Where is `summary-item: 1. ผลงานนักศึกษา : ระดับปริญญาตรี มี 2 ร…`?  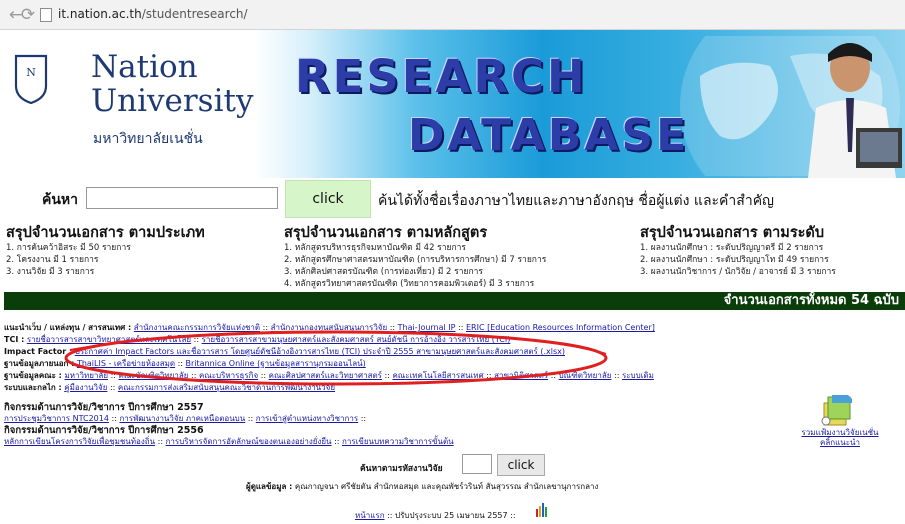 summary-item: 1. ผลงานนักศึกษา : ระดับปริญญาตรี มี 2 ร… is located at coordinates (732, 248).